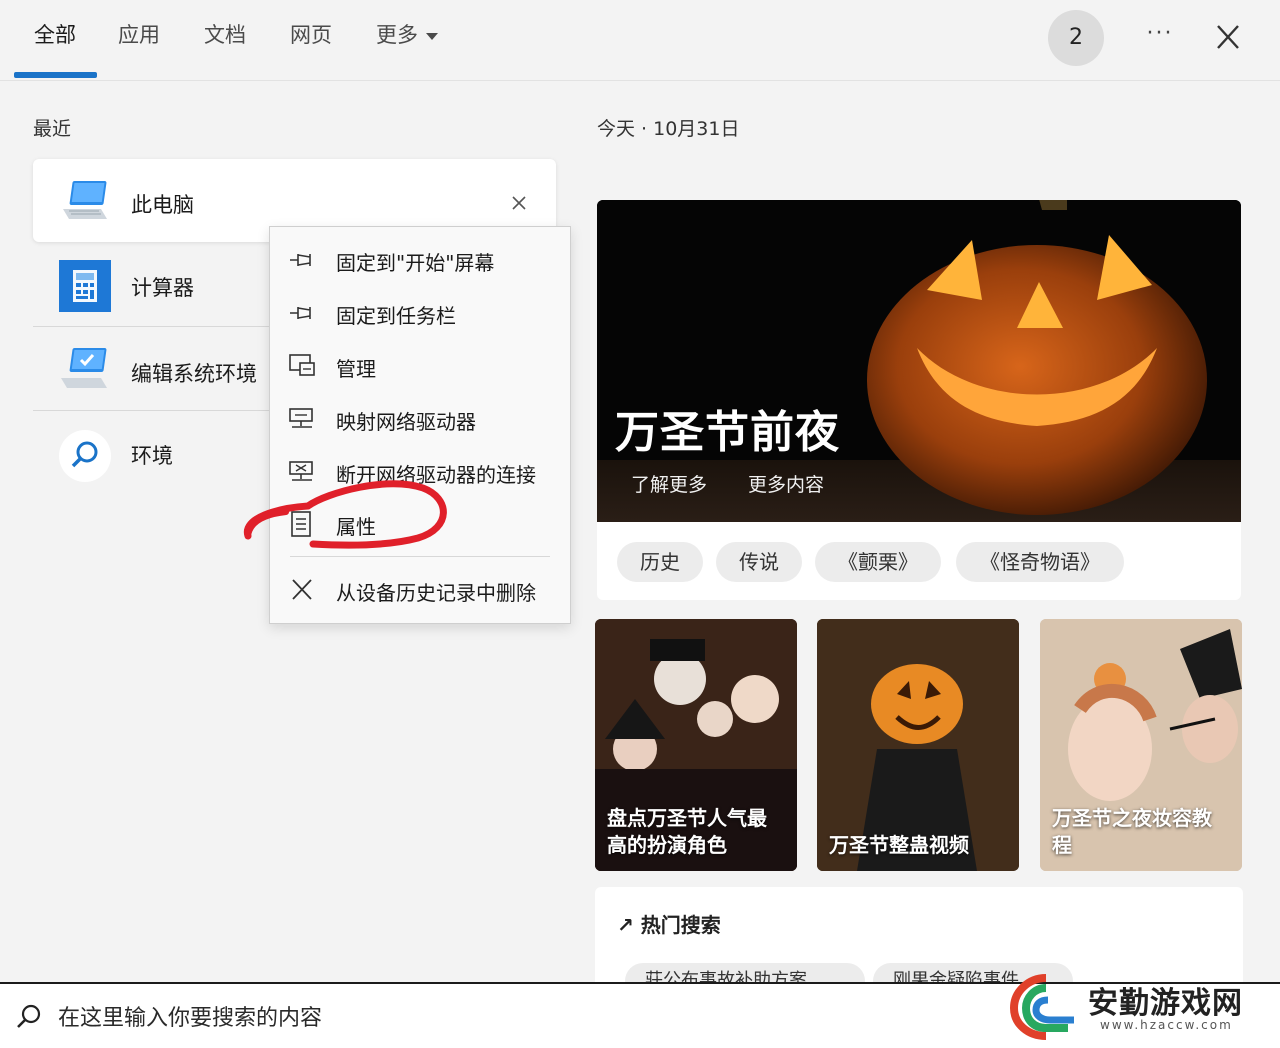 The image size is (1280, 1048). I want to click on menu-label: 映射网络驱动器, so click(406, 422).